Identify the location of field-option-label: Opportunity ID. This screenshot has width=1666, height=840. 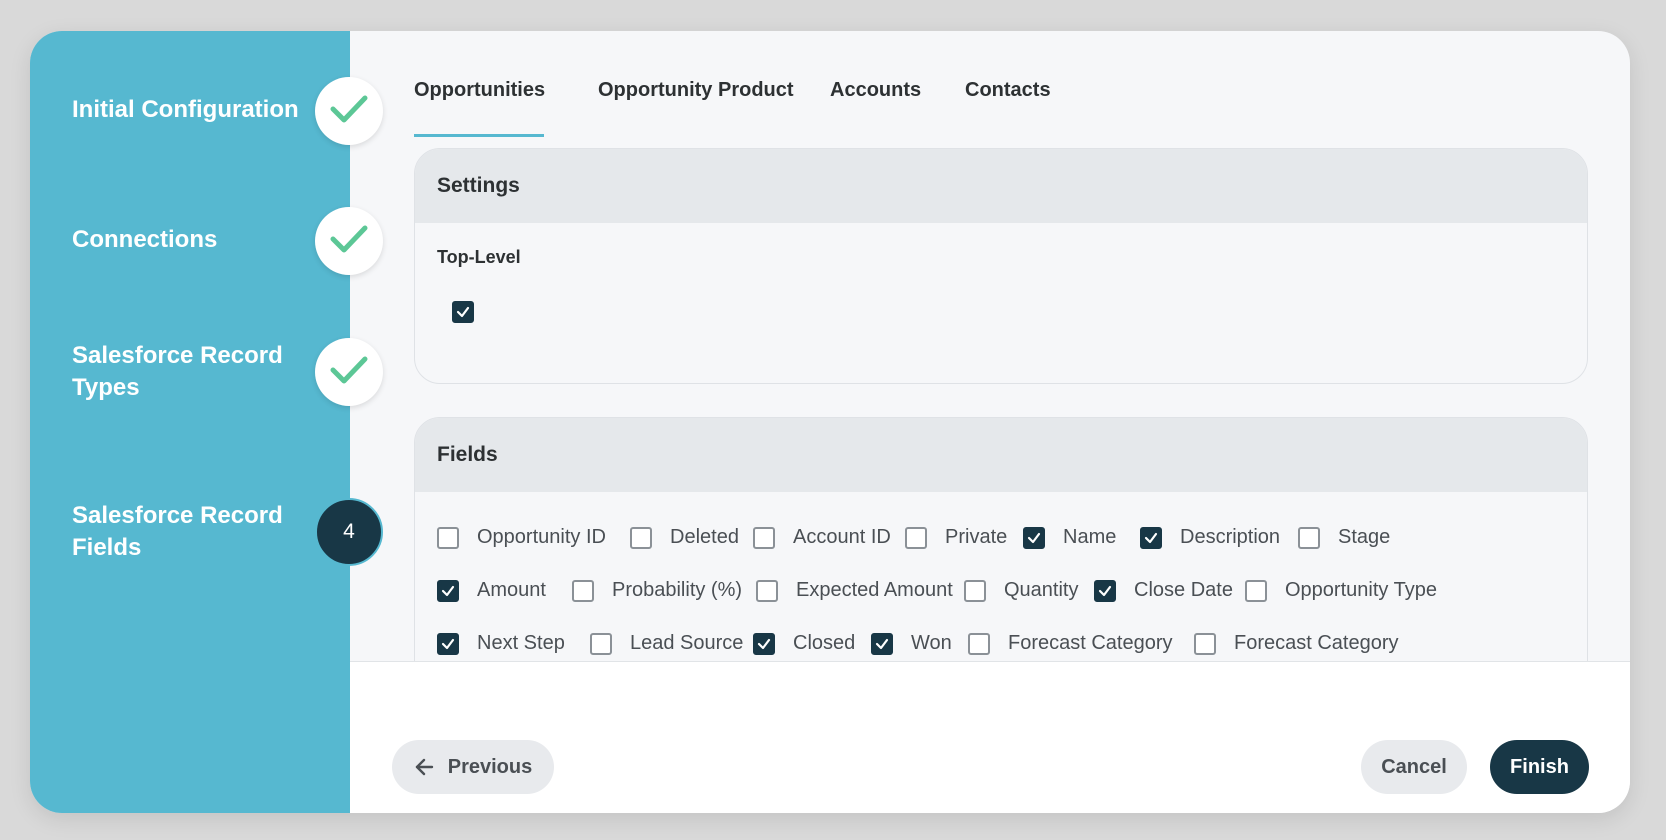
(541, 537).